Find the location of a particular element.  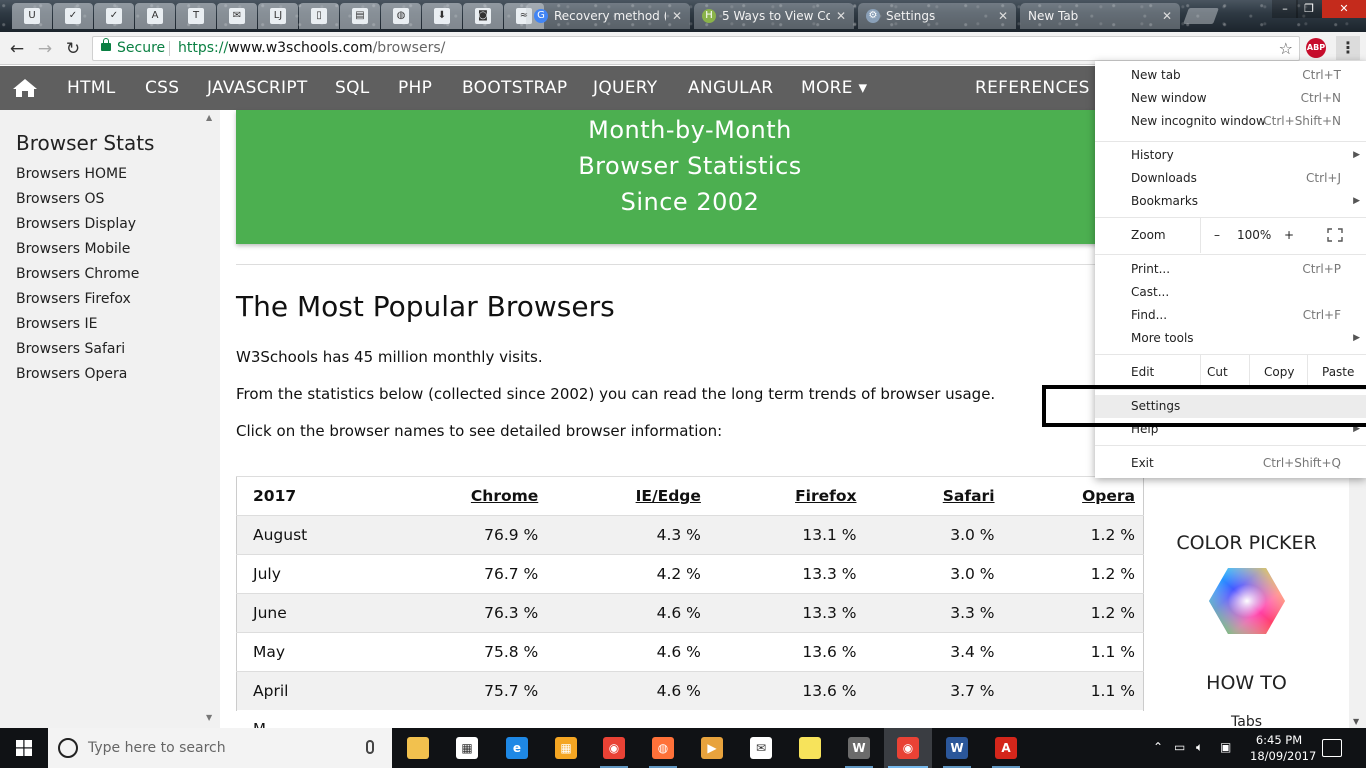

pinned-tab: ✉ is located at coordinates (237, 16).